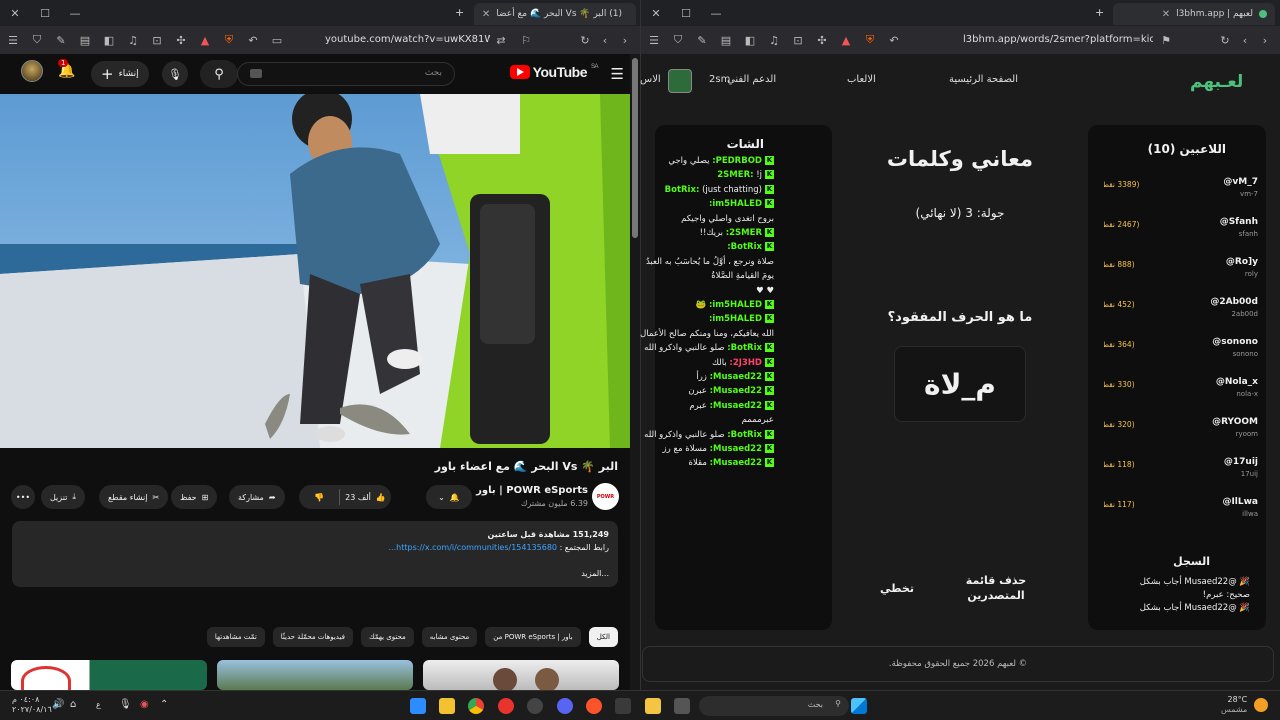 Image resolution: width=1280 pixels, height=720 pixels. What do you see at coordinates (312, 637) in the screenshot?
I see `chip-recent: فيديوهات محمّلة حديثًا` at bounding box center [312, 637].